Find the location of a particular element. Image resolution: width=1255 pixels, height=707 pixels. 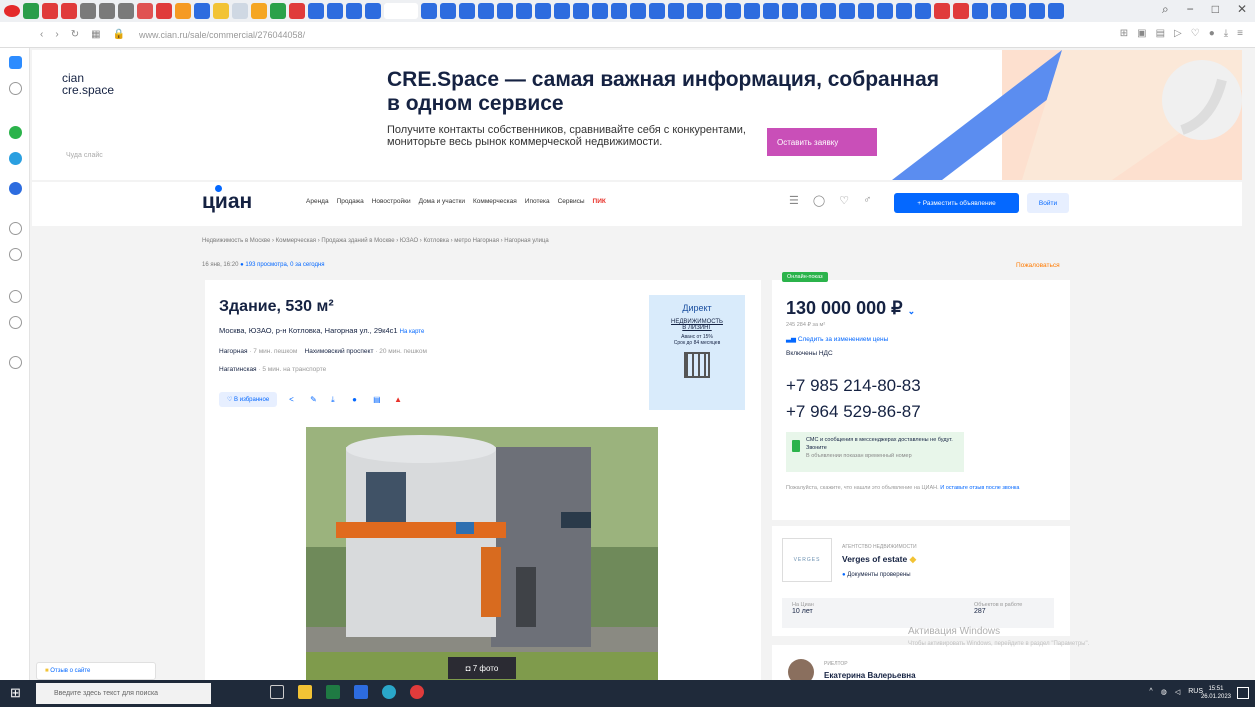

nav-commercial: Коммерческая is located at coordinates (495, 201).